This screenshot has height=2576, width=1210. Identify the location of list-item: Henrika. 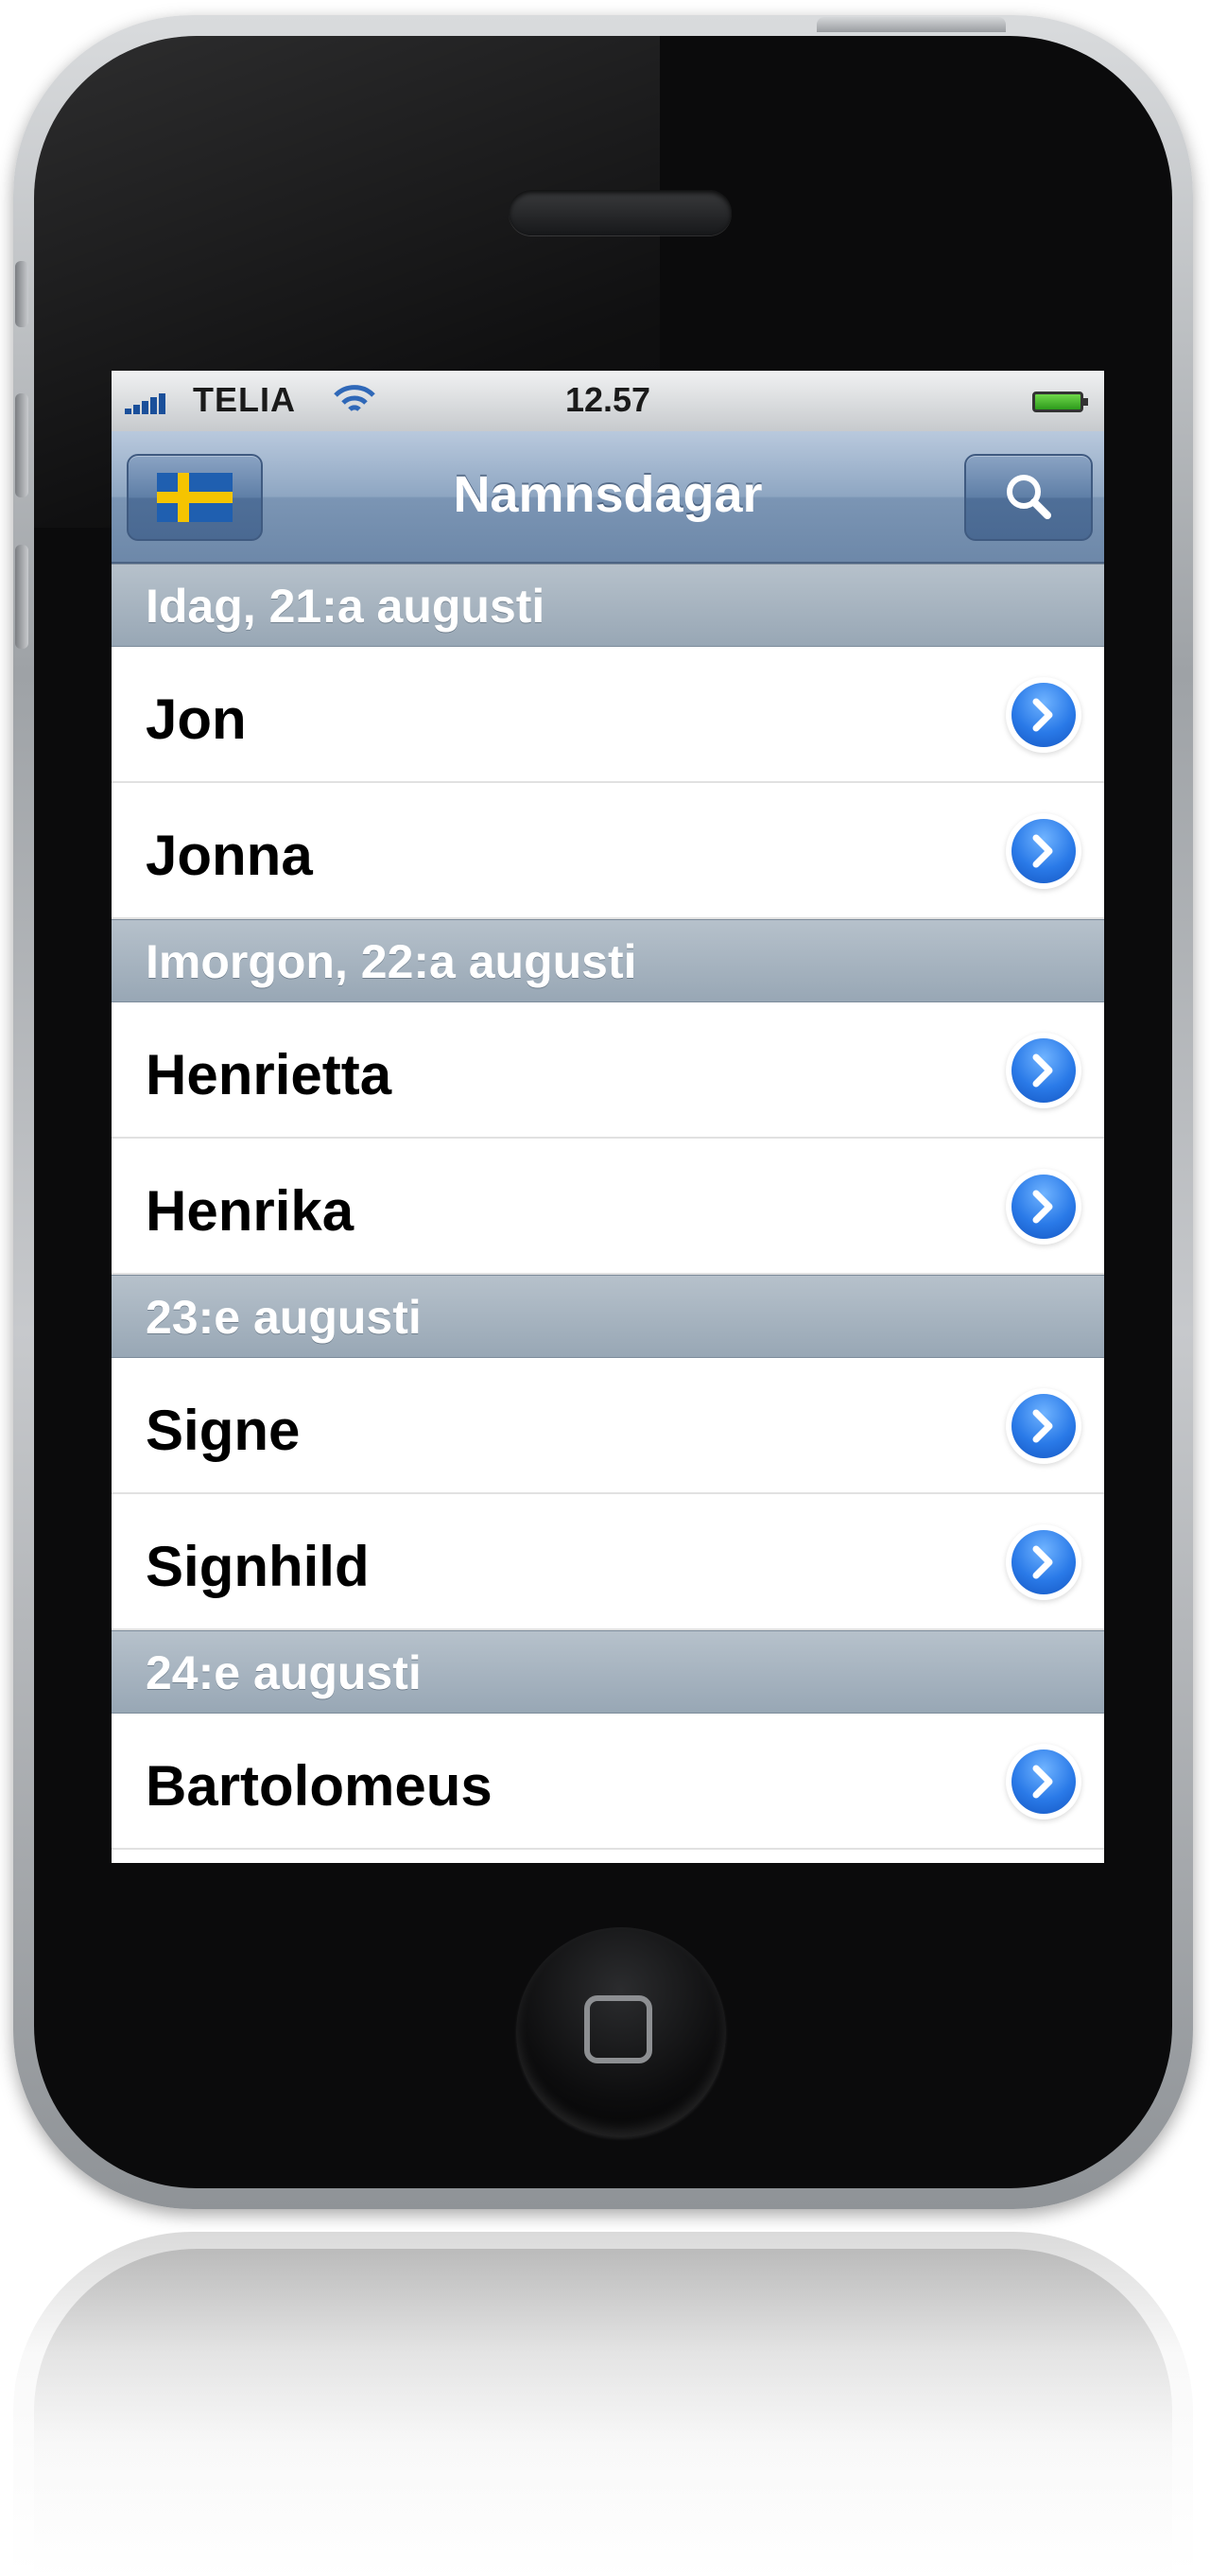
(608, 1207).